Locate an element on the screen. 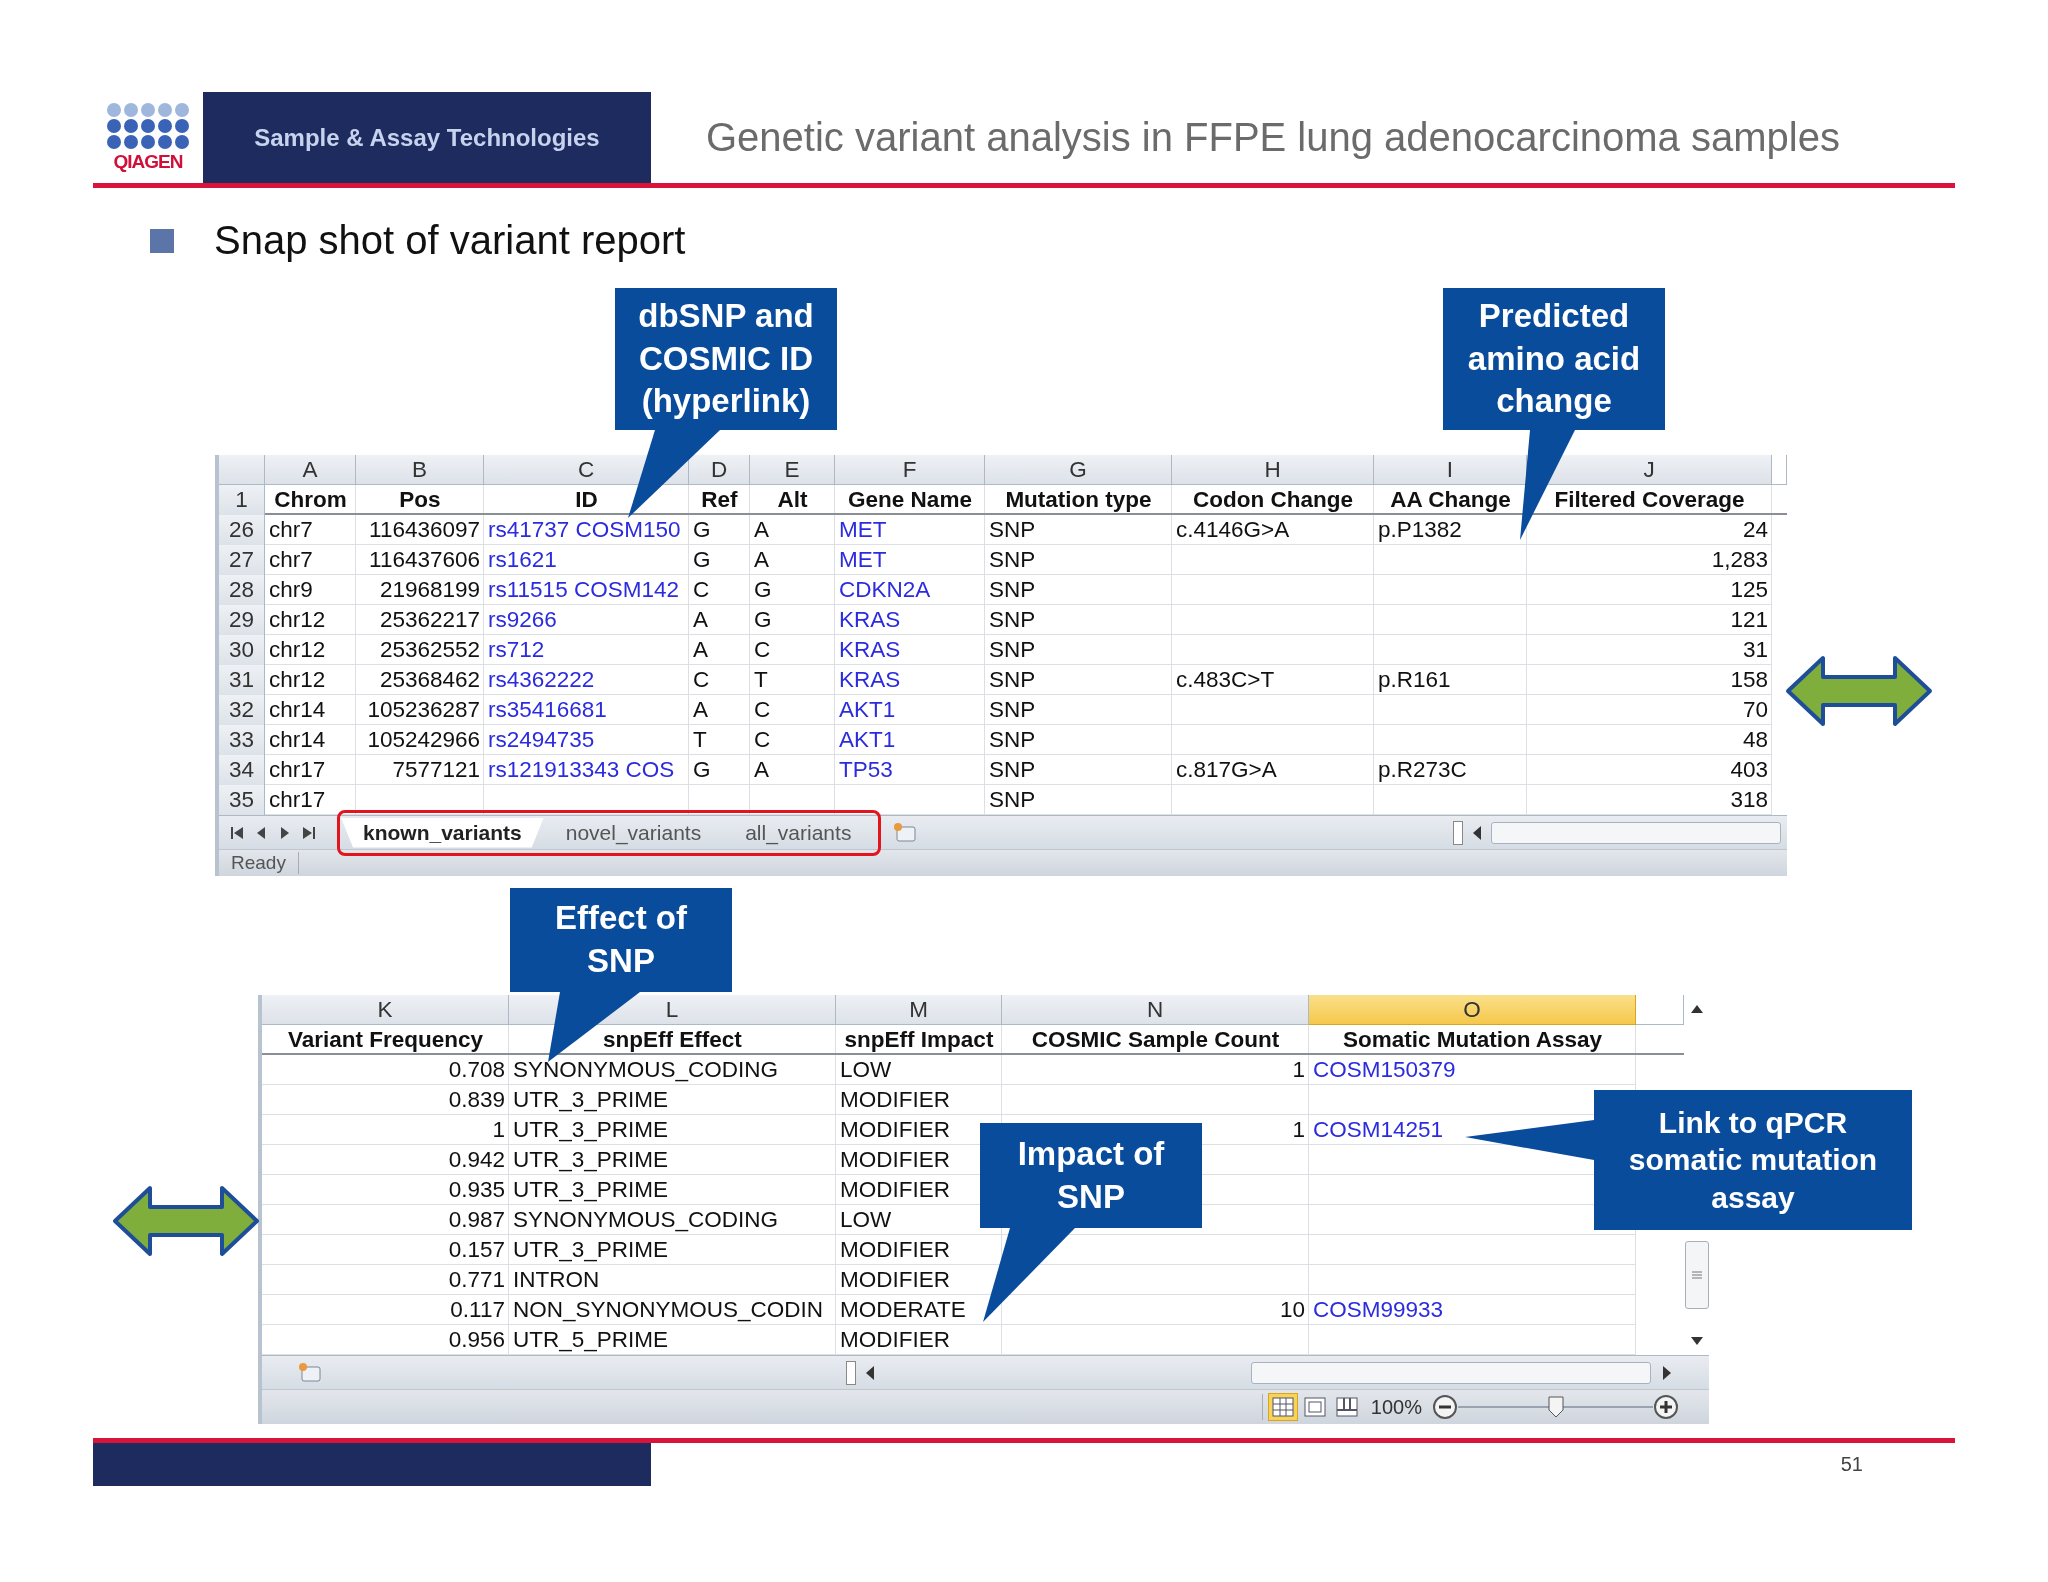 This screenshot has height=1582, width=2048. column-letter: B is located at coordinates (420, 470).